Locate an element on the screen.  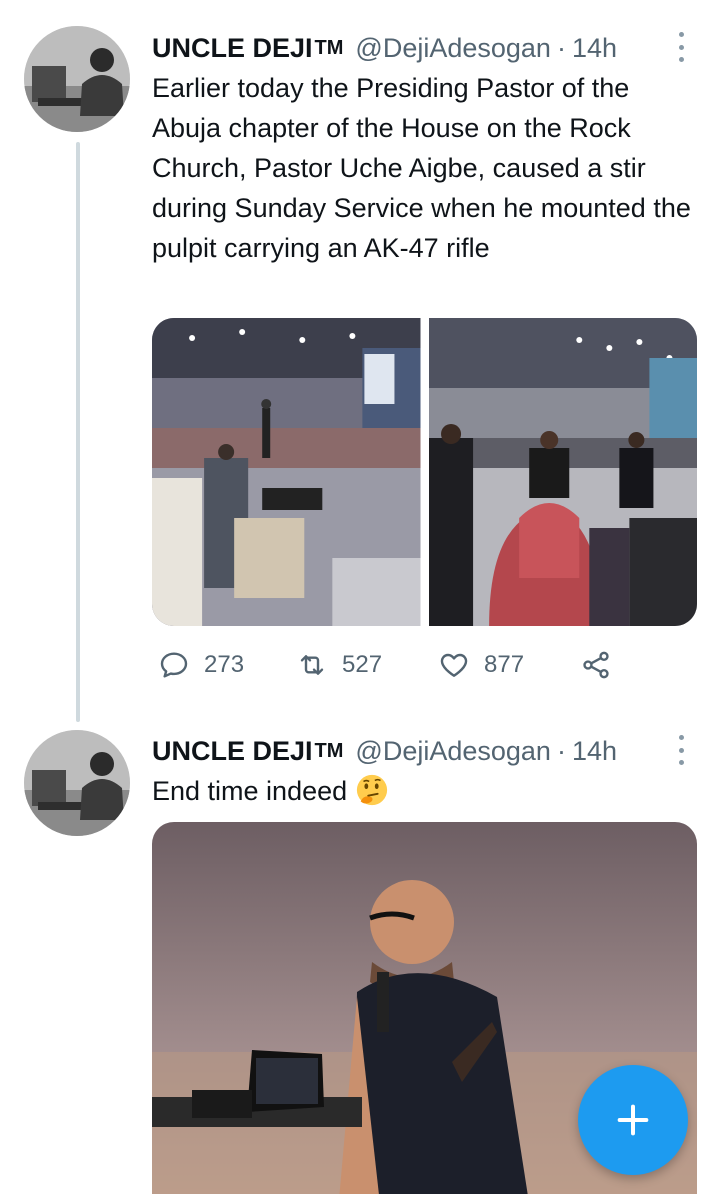
pastor-stage-photo is located at coordinates (562, 472).